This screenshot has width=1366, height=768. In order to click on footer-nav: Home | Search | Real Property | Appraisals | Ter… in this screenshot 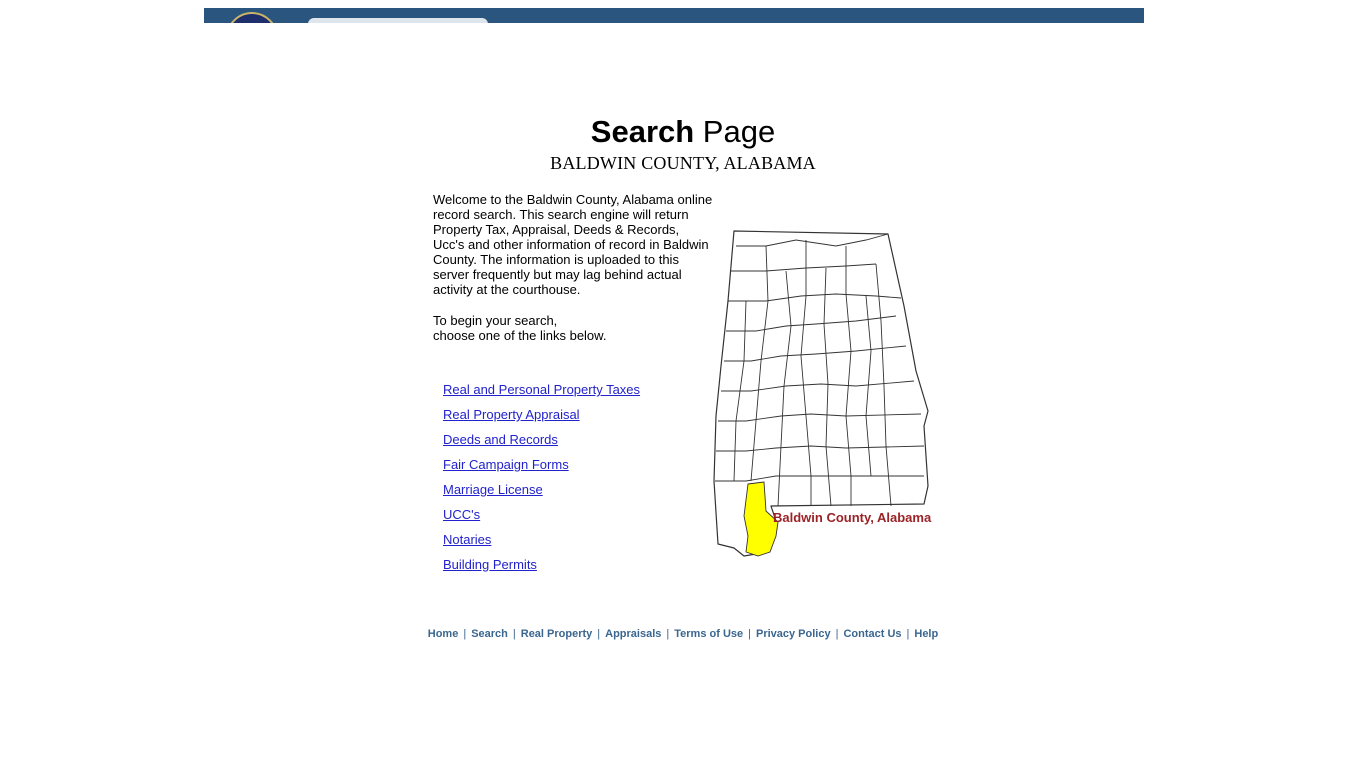, I will do `click(683, 634)`.